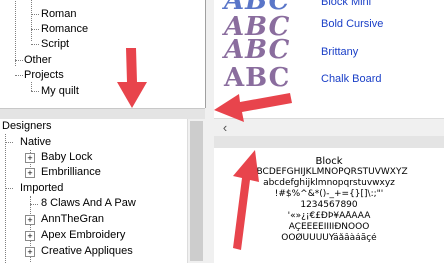 The image size is (444, 263). What do you see at coordinates (60, 91) in the screenshot?
I see `tree-item-my-quilt: My quilt` at bounding box center [60, 91].